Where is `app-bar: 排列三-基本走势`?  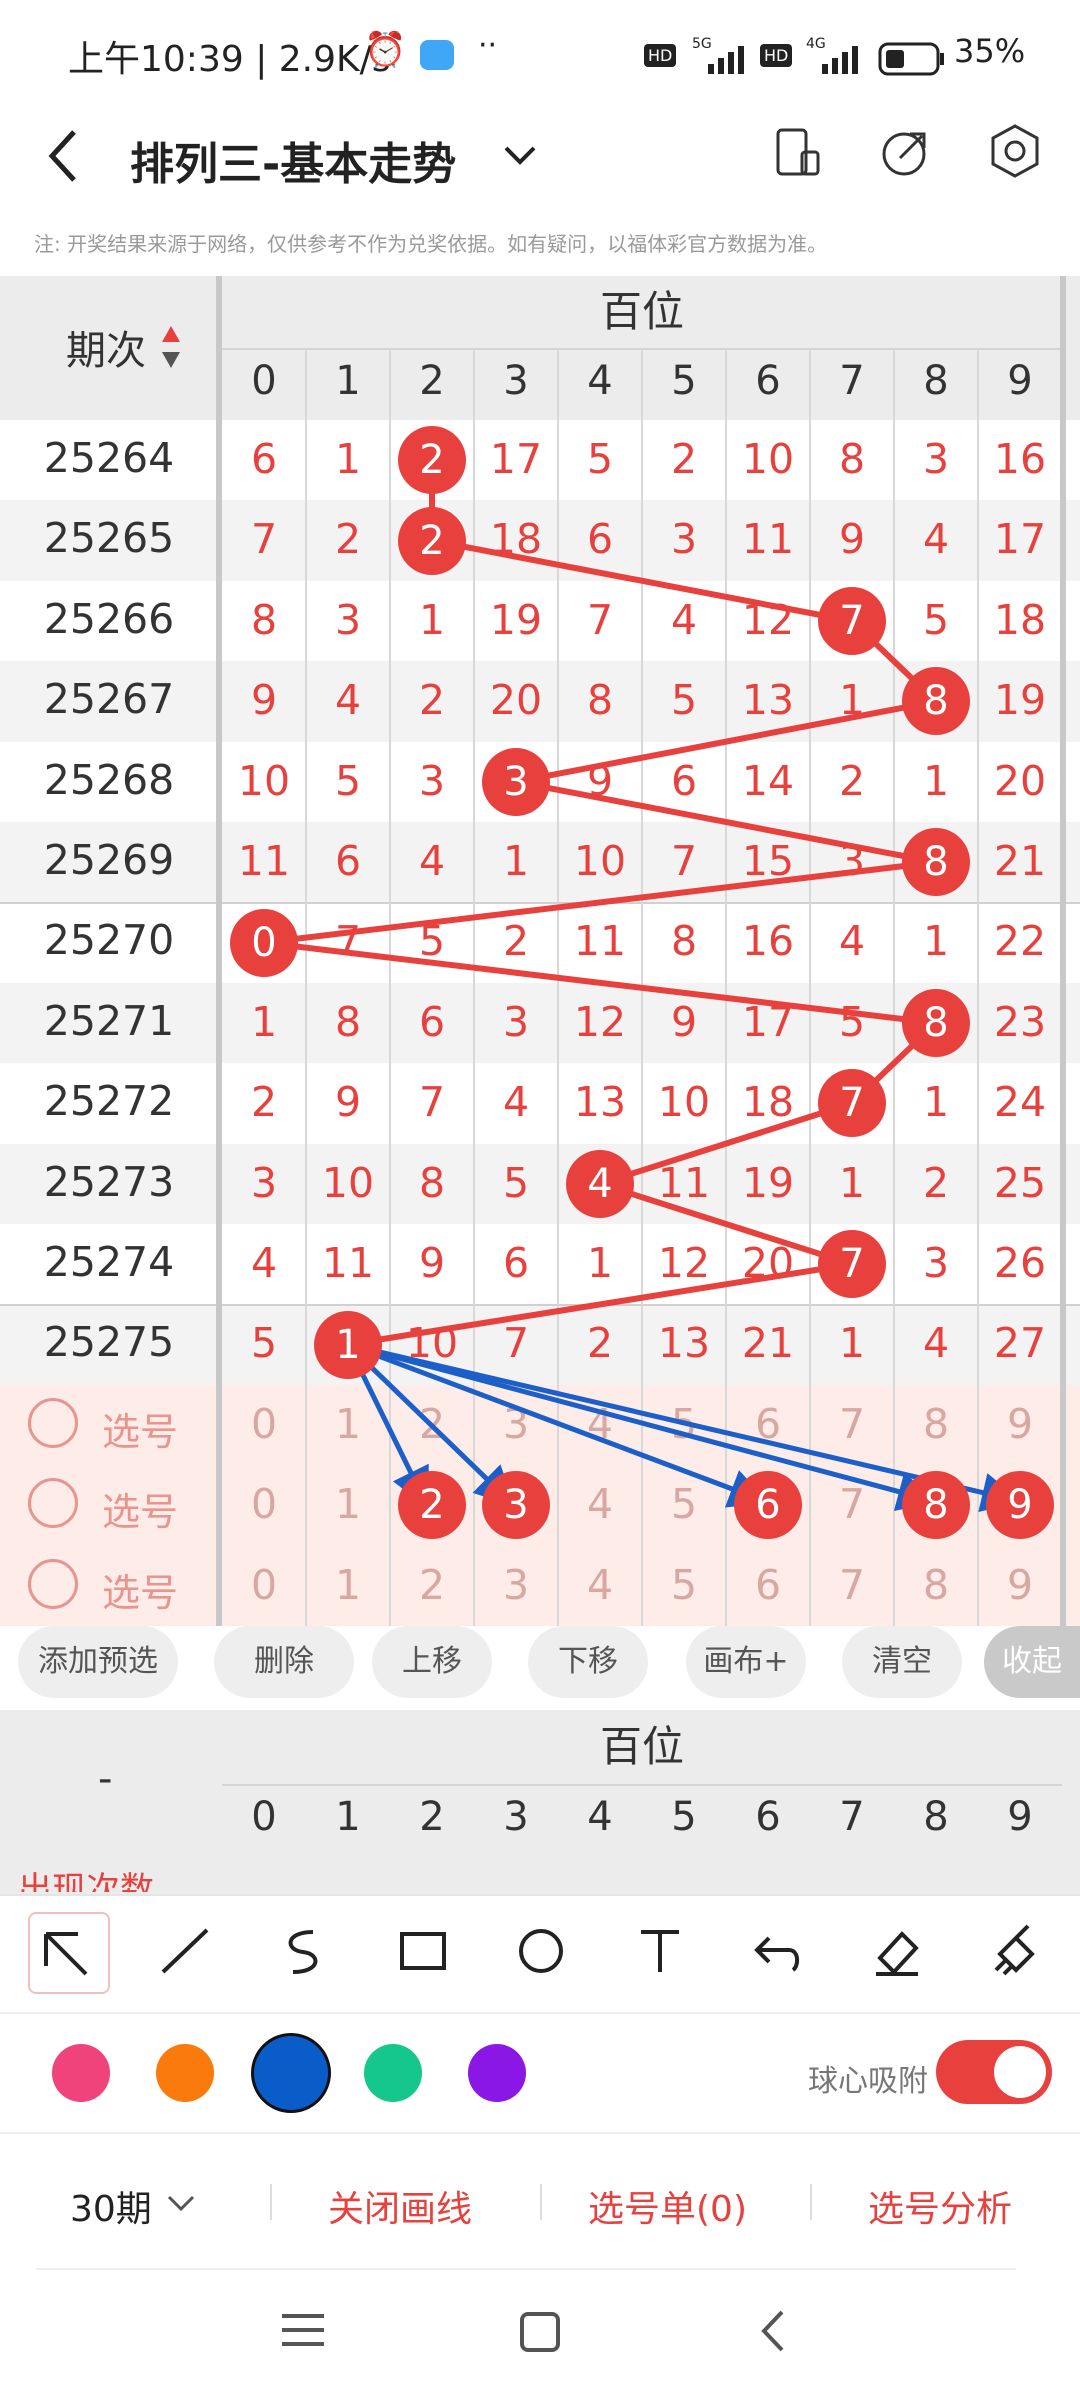 app-bar: 排列三-基本走势 is located at coordinates (540, 170).